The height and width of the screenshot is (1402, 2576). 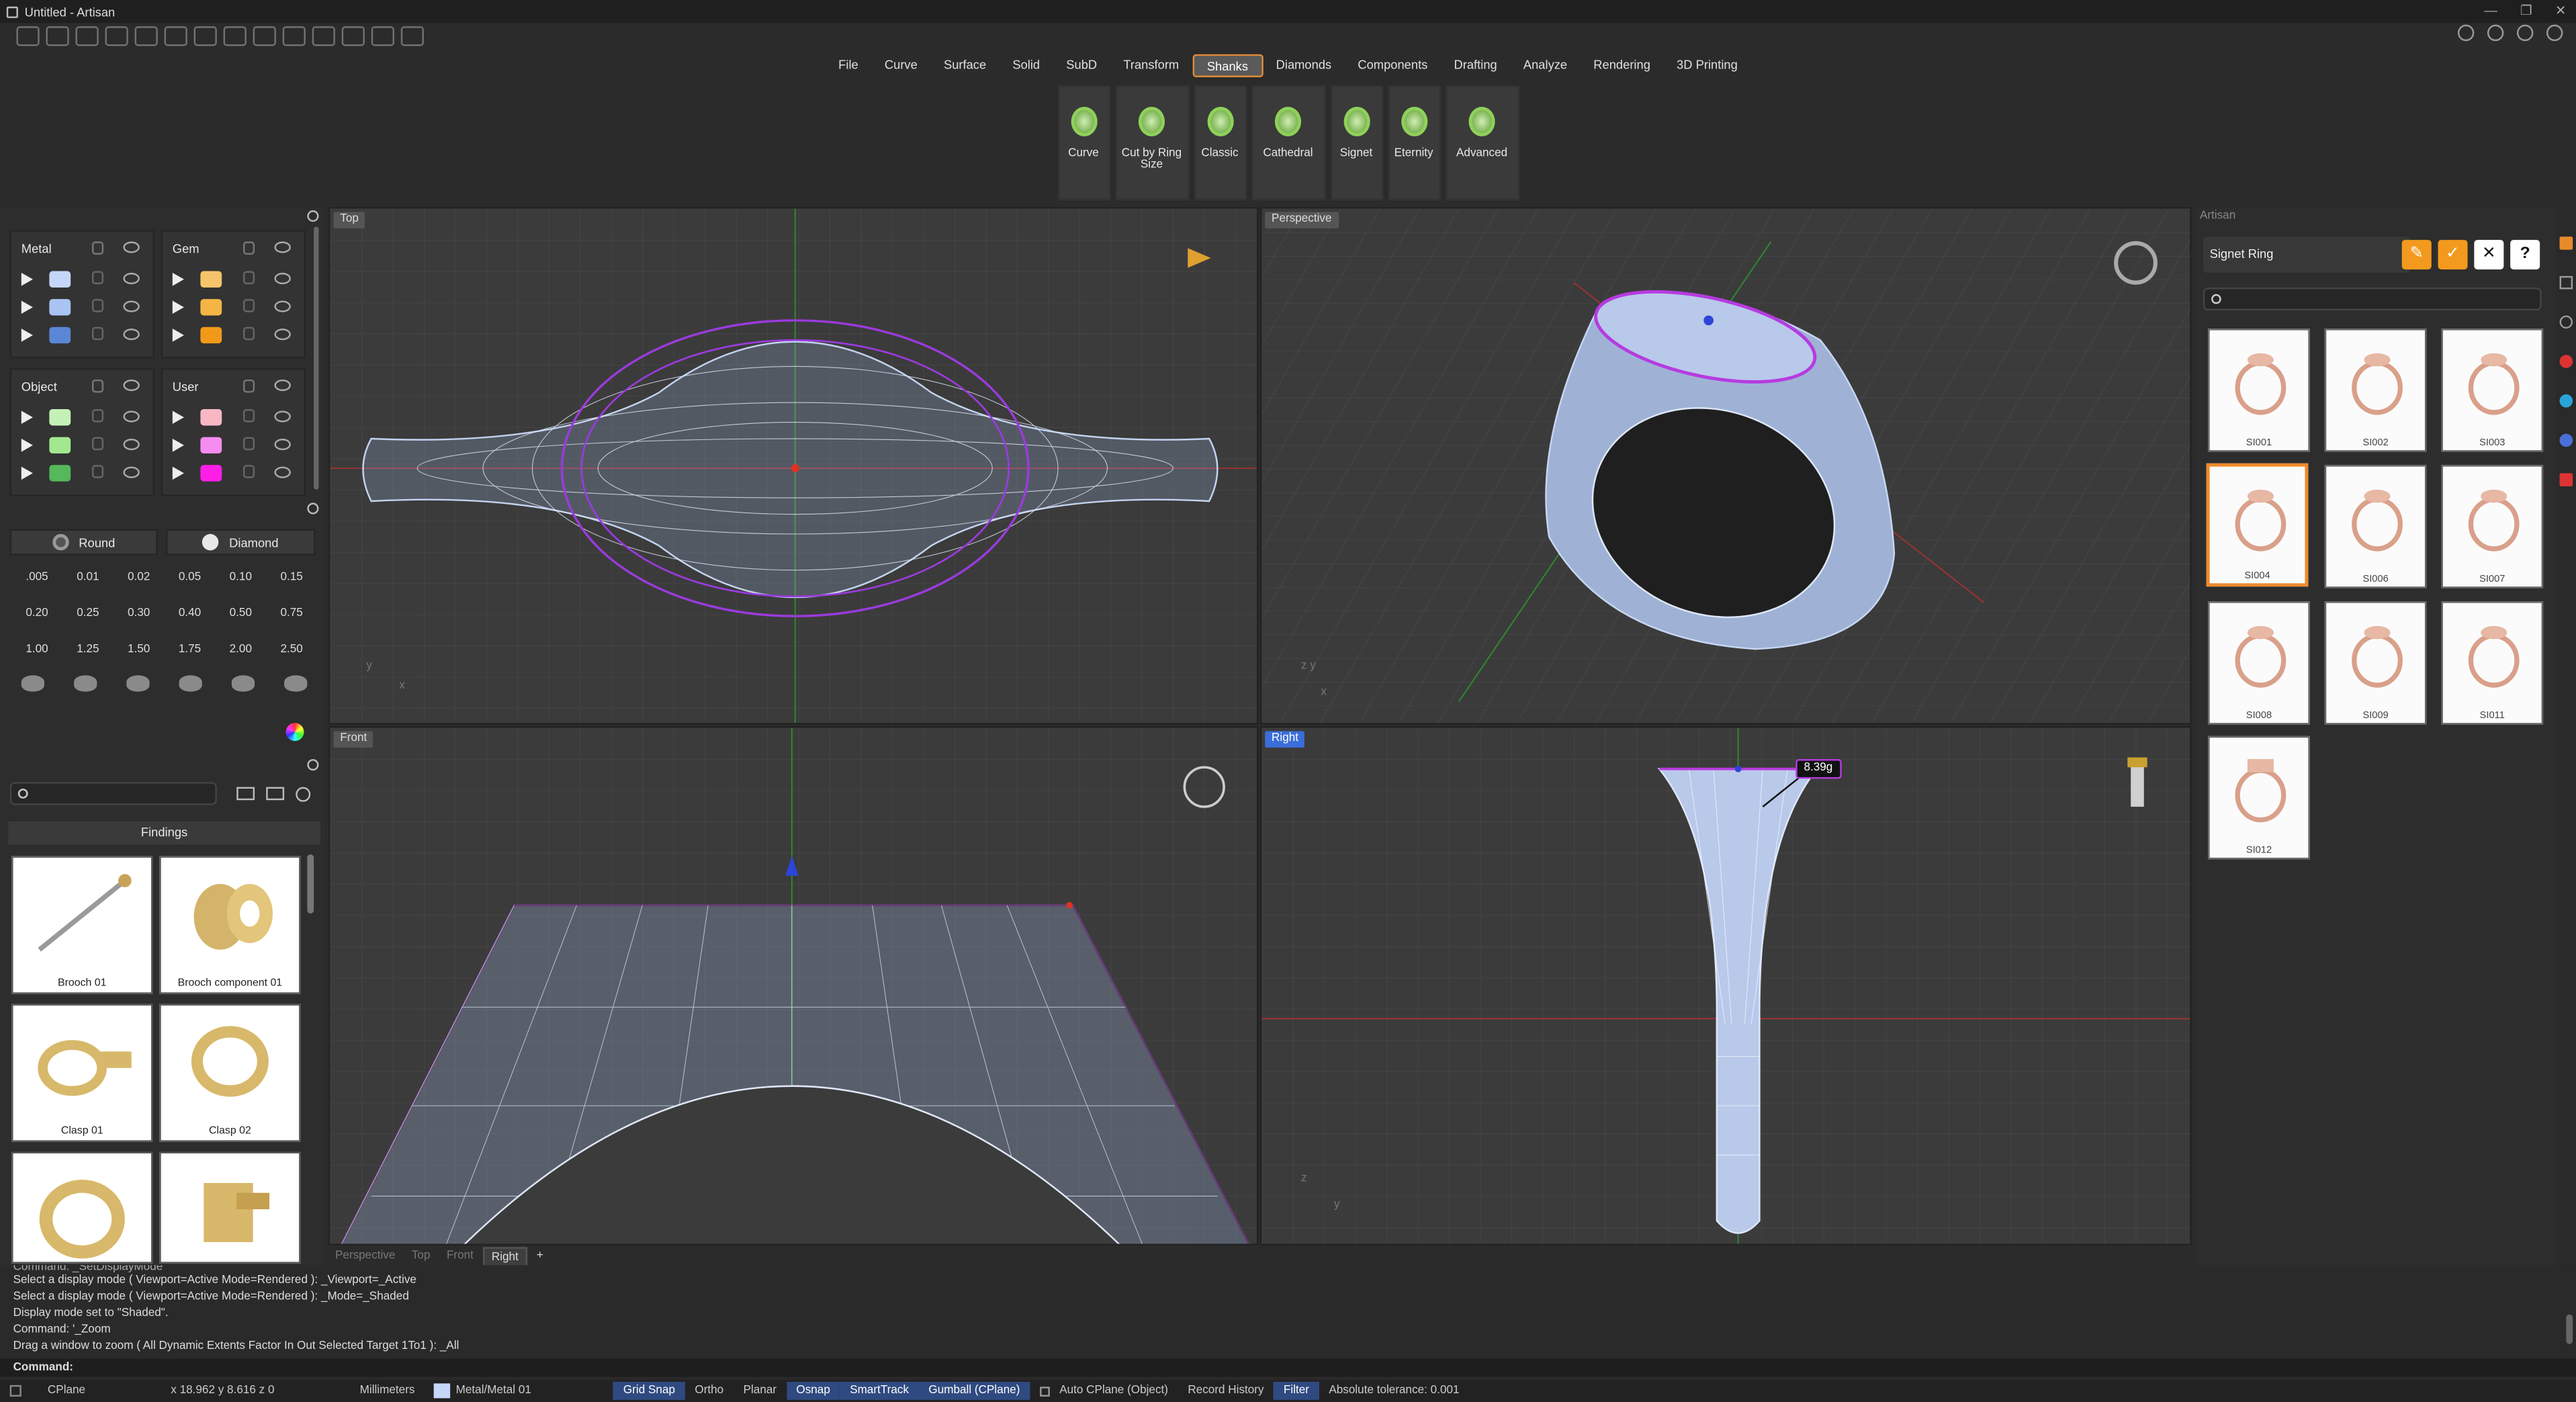 What do you see at coordinates (2493, 663) in the screenshot?
I see `signet-item: SI011` at bounding box center [2493, 663].